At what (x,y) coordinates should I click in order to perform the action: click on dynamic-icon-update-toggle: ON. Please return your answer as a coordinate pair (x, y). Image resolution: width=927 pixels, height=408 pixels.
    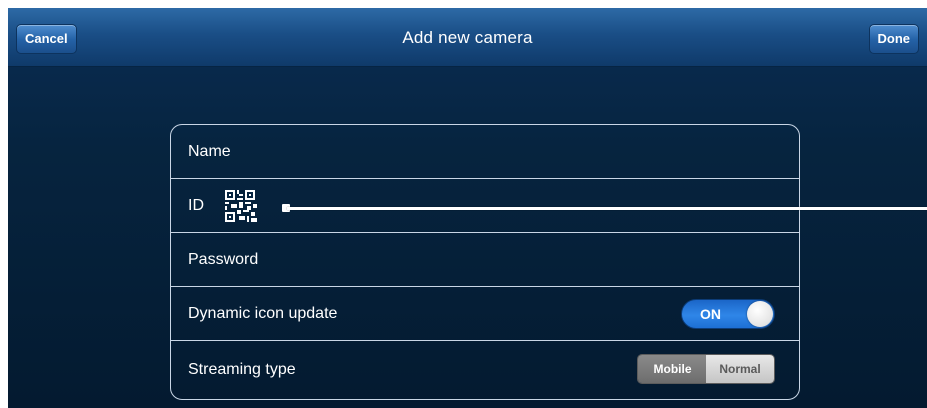
    Looking at the image, I should click on (728, 314).